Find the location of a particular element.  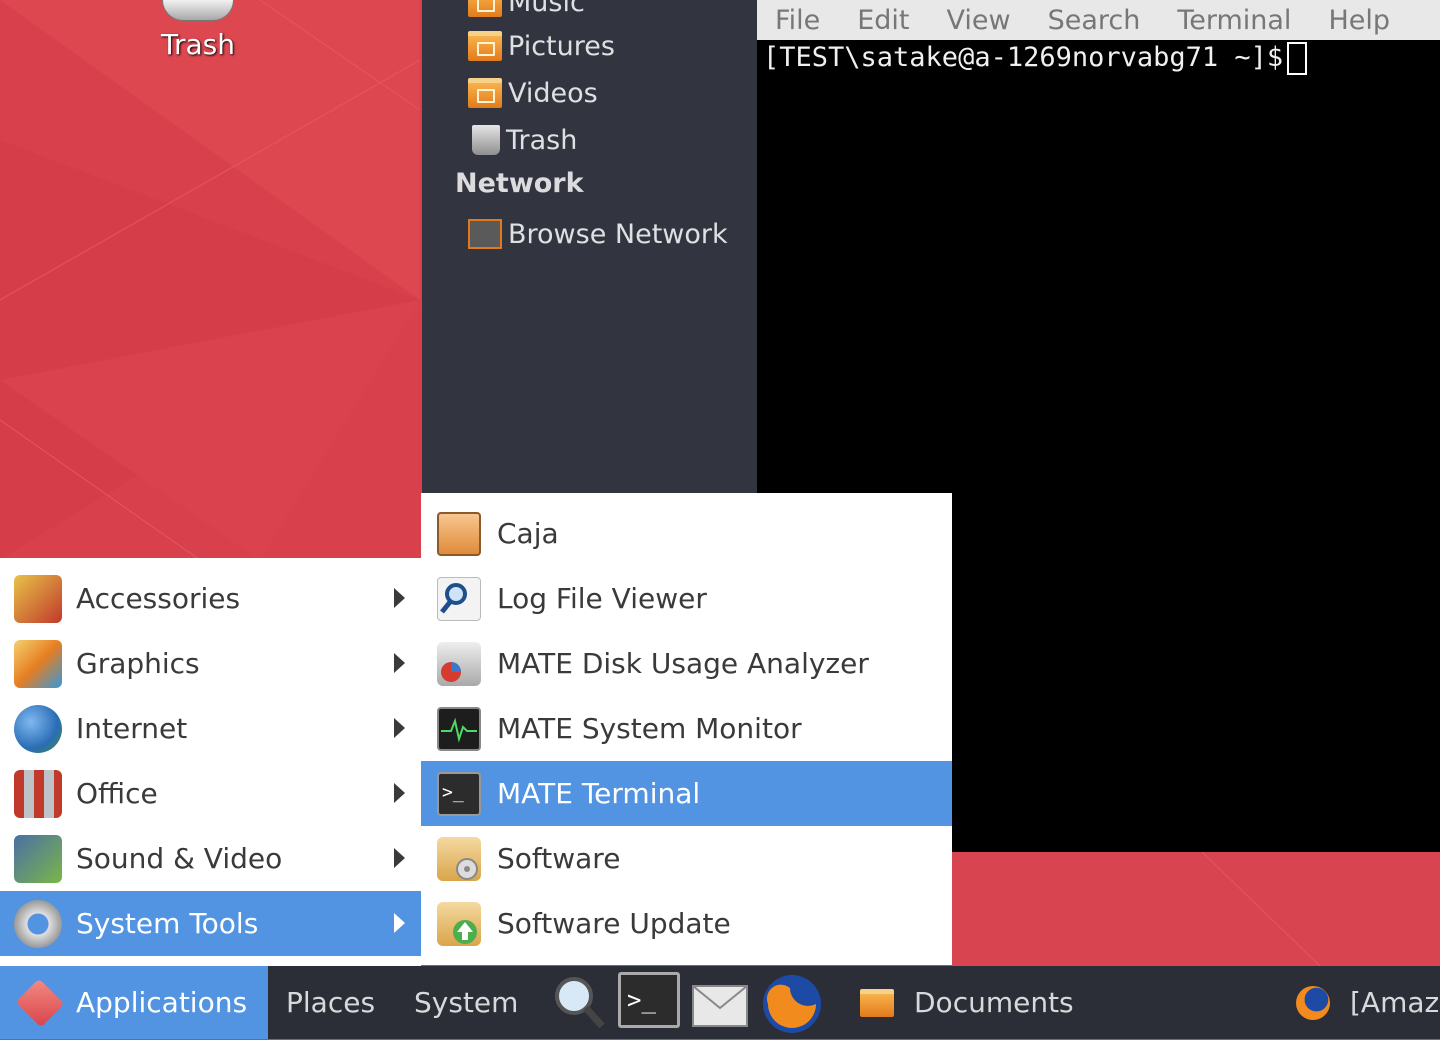

globe-icon is located at coordinates (38, 728).